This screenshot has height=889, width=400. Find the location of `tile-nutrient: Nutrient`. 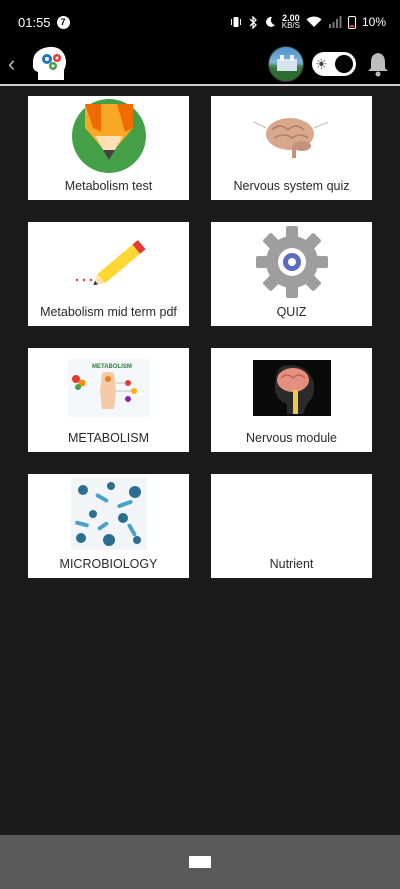

tile-nutrient: Nutrient is located at coordinates (291, 526).